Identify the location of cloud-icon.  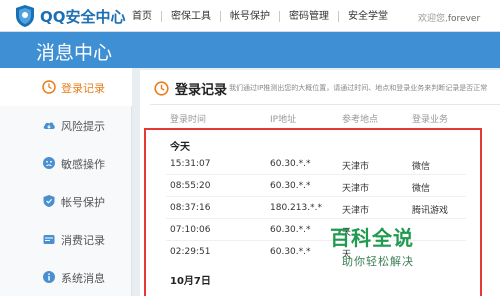
(49, 125).